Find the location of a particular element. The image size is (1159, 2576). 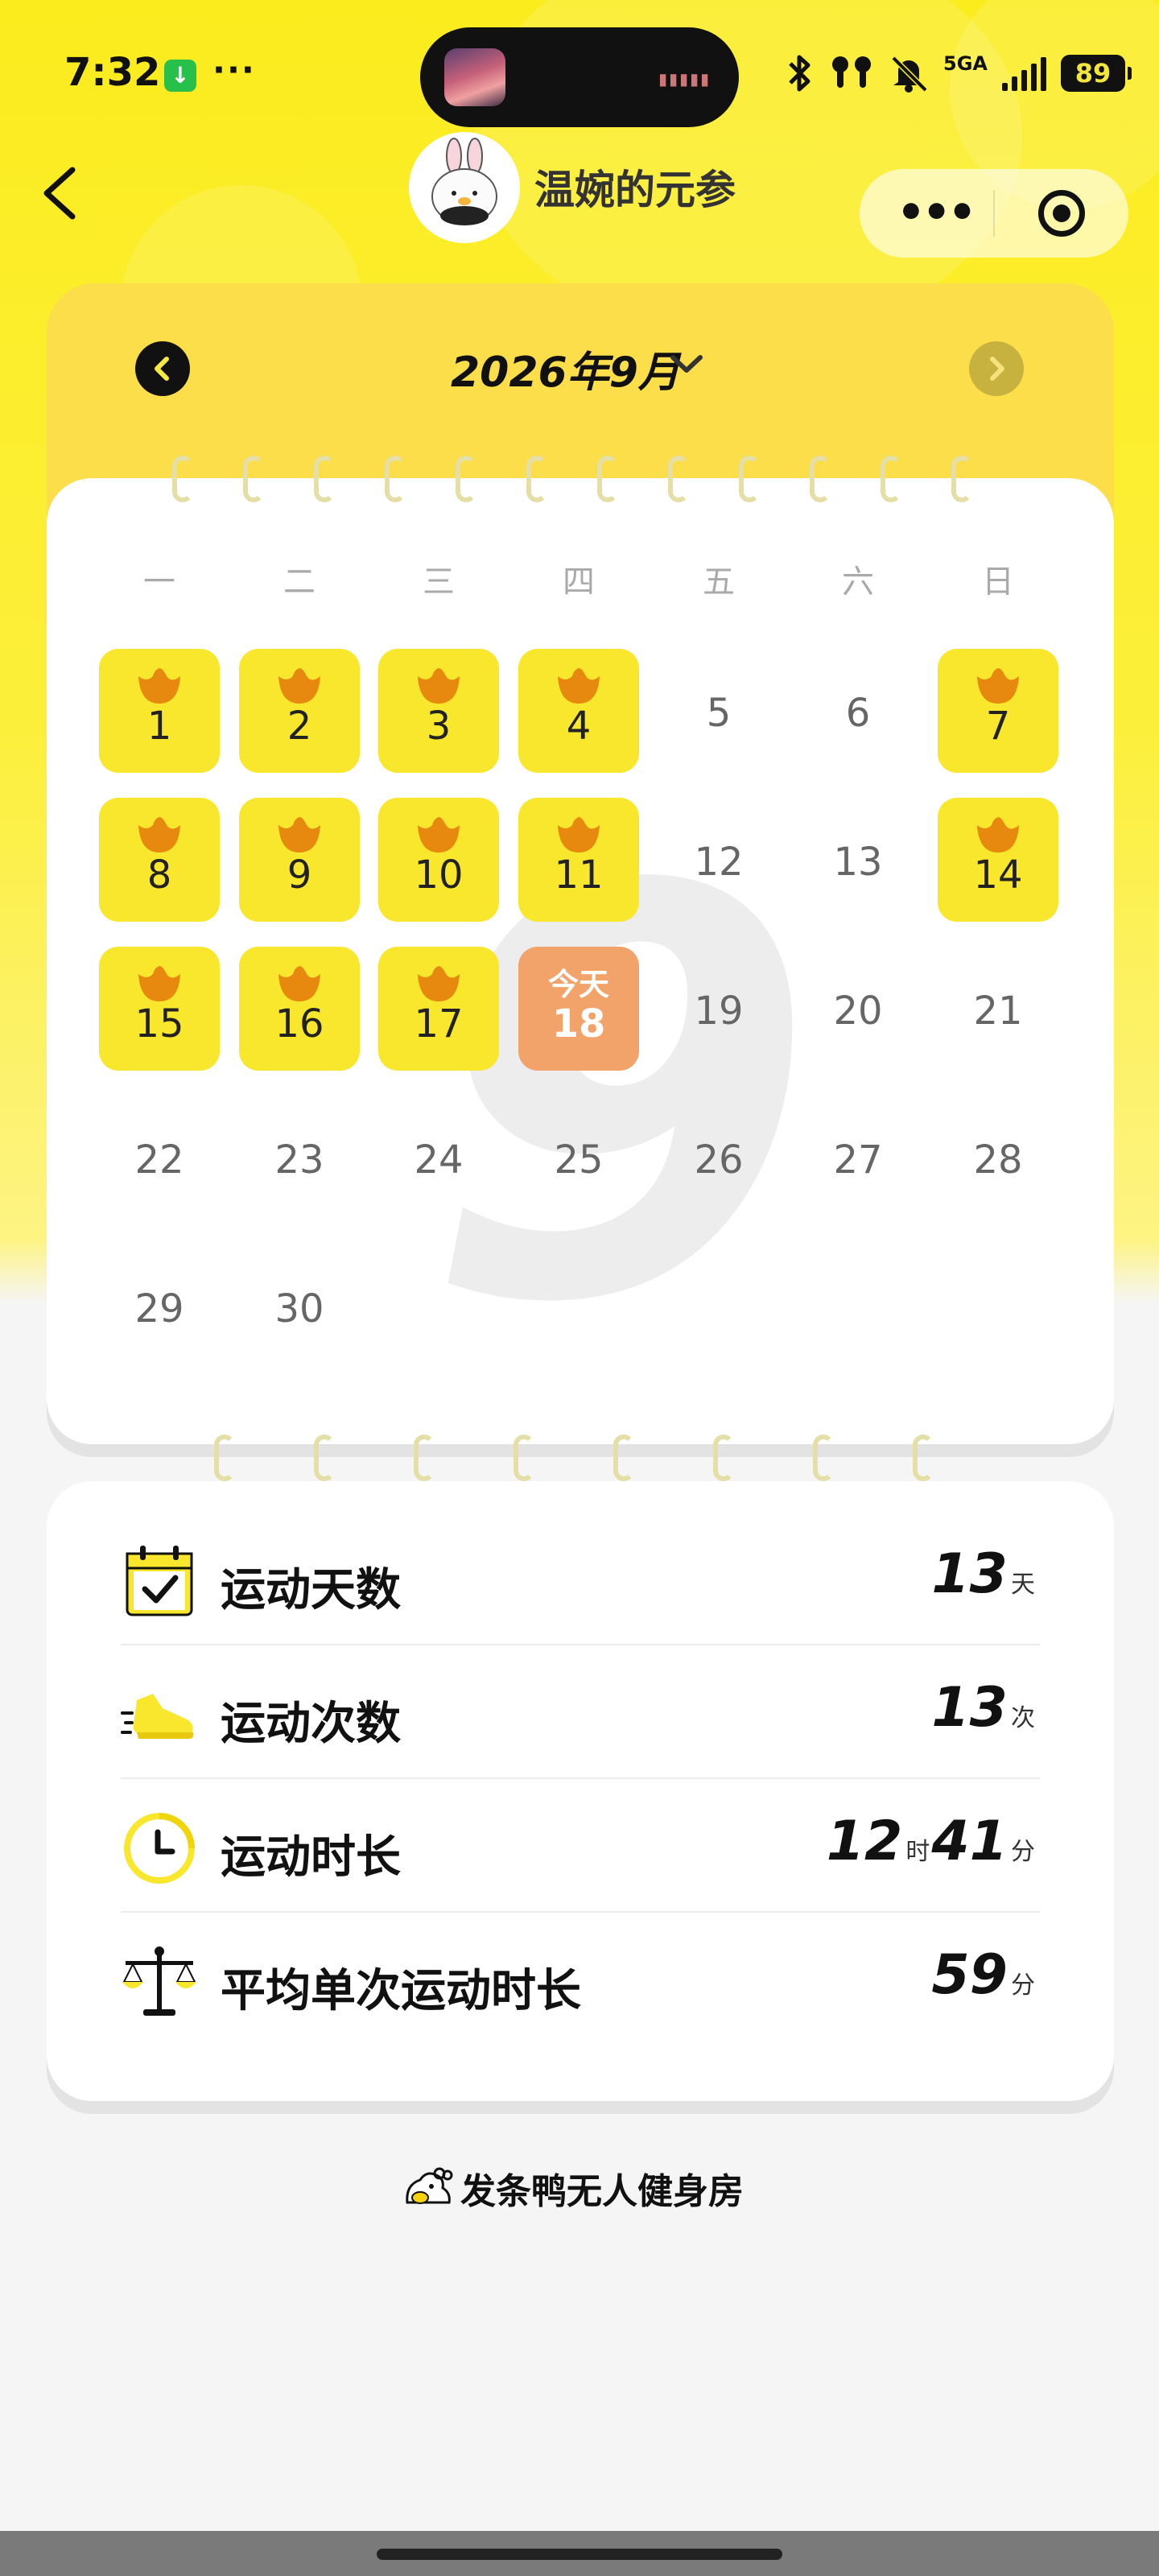

day-number: 30 is located at coordinates (299, 1308).